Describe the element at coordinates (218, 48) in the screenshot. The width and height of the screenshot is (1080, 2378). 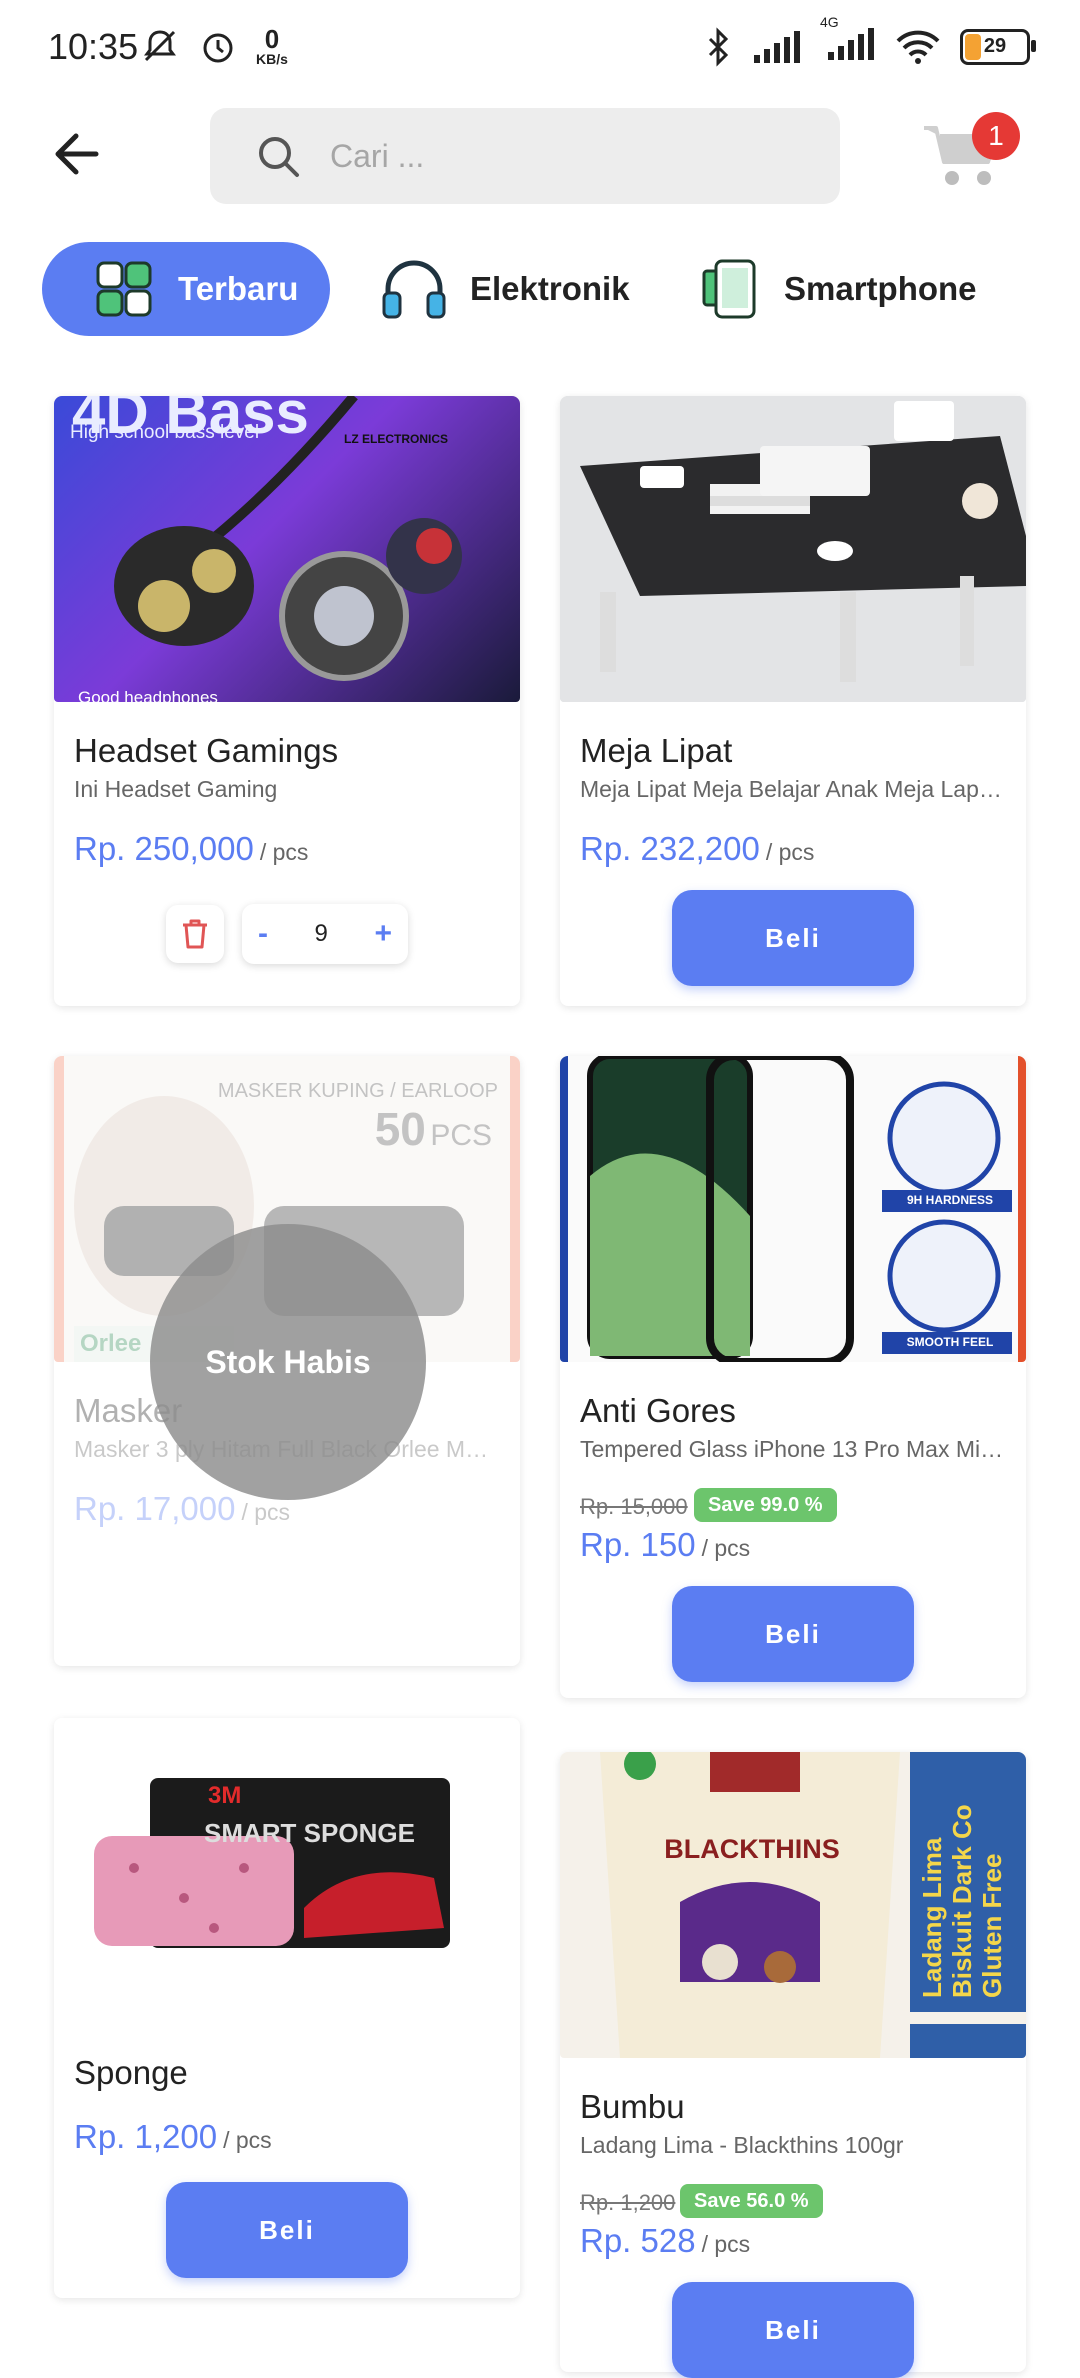
I see `alarm-icon` at that location.